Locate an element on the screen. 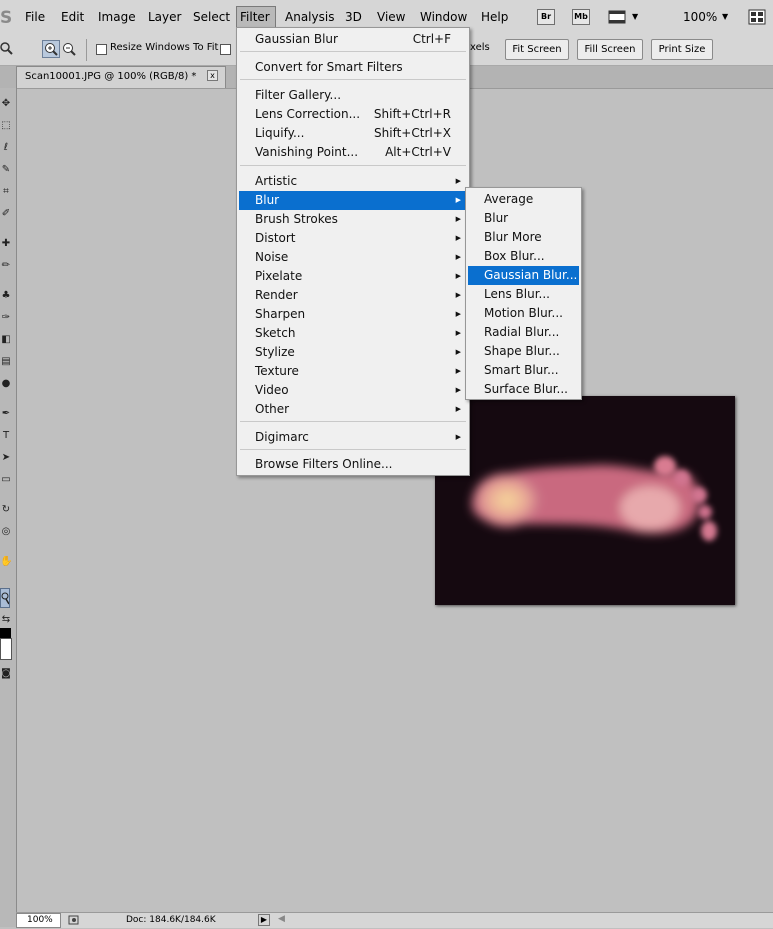 The image size is (773, 929). history-brush-tool-icon: ✑ is located at coordinates (6, 317).